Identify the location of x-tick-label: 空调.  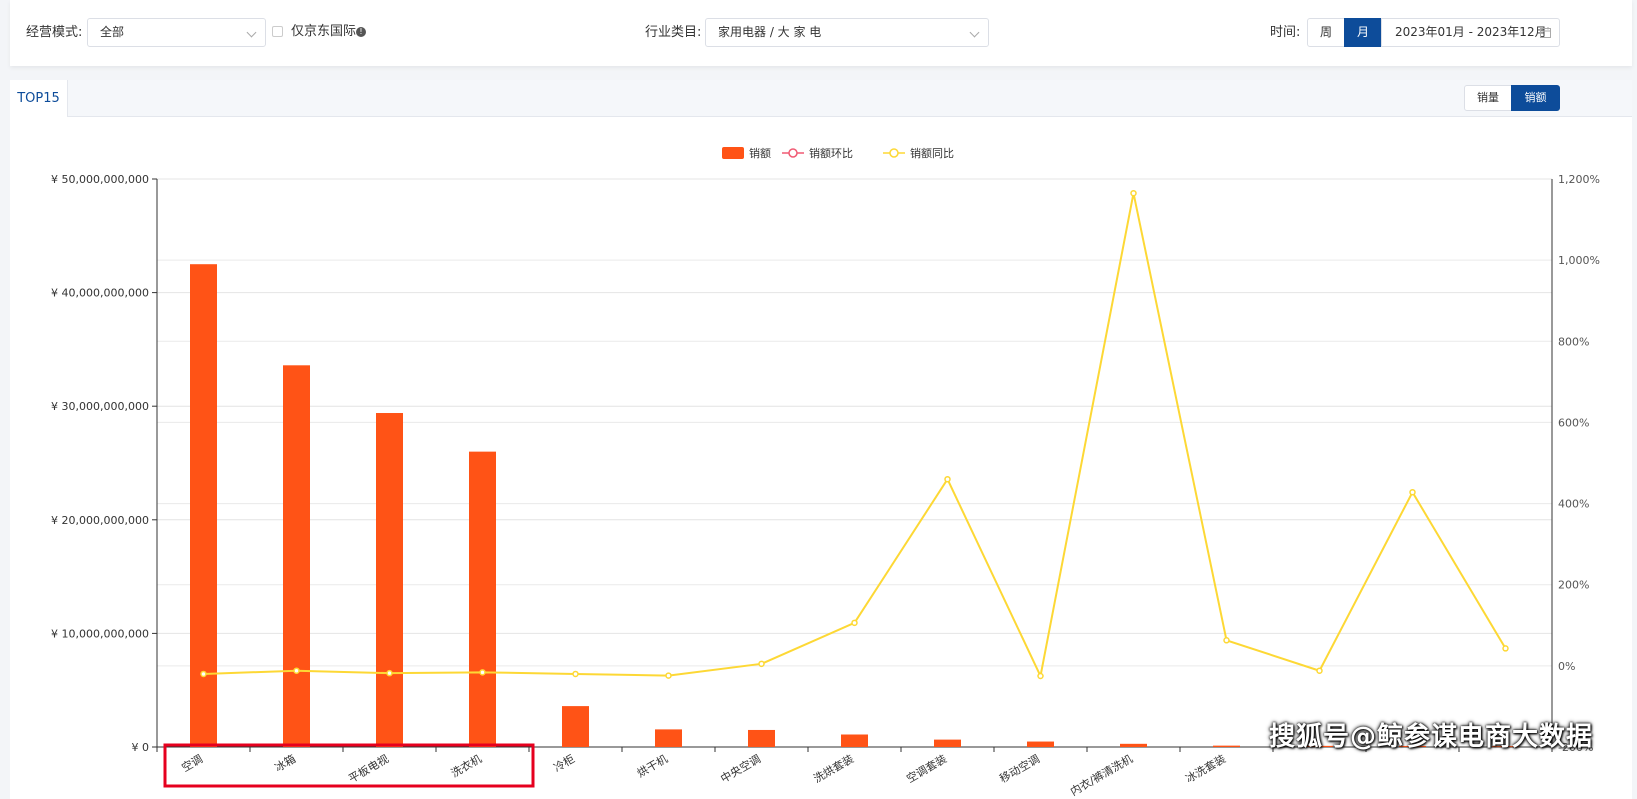
(192, 762).